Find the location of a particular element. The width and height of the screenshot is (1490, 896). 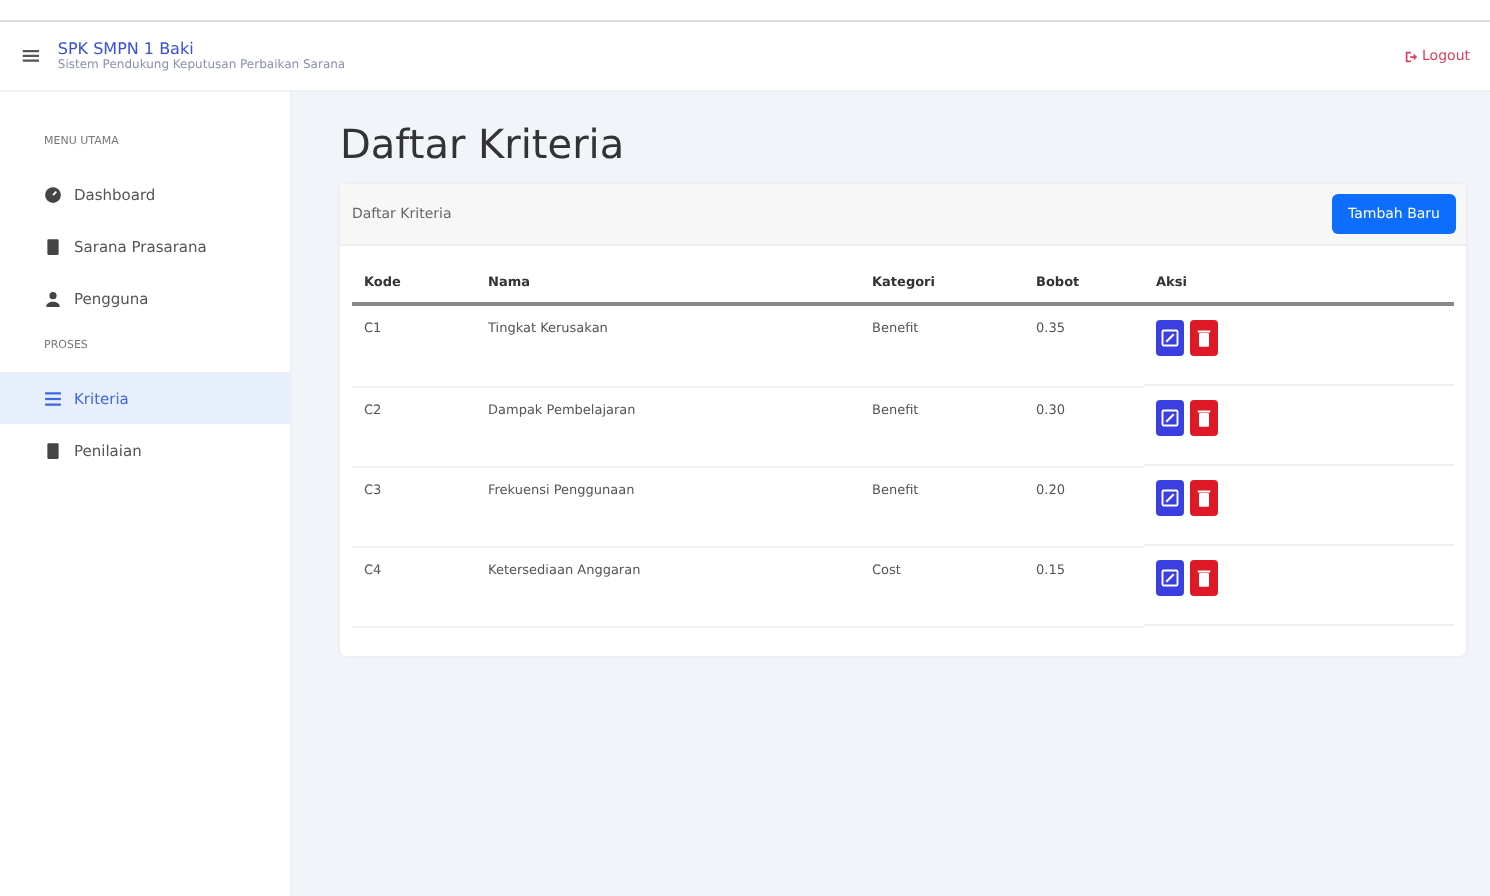

user-icon is located at coordinates (53, 298).